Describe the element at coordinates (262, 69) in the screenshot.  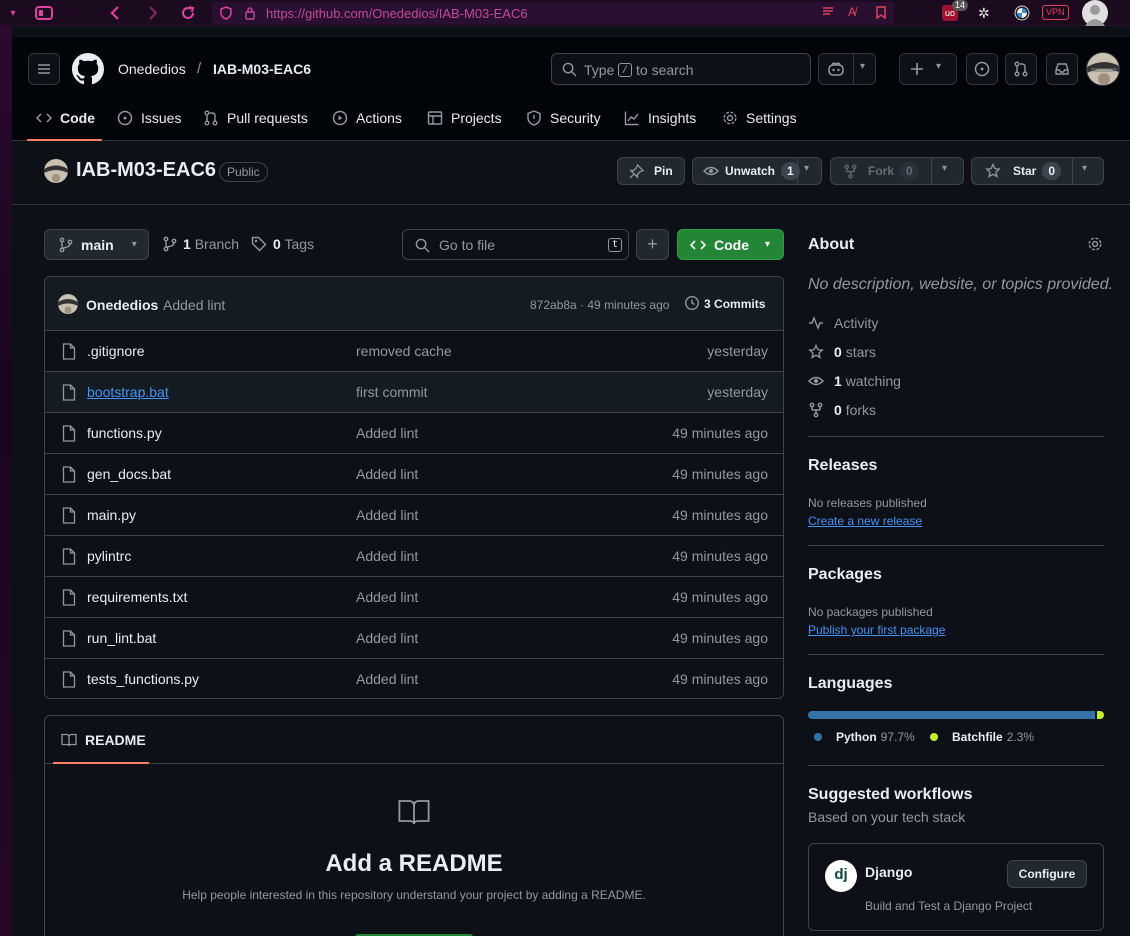
I see `breadcrumb-repo: IAB-M03-EAC6` at that location.